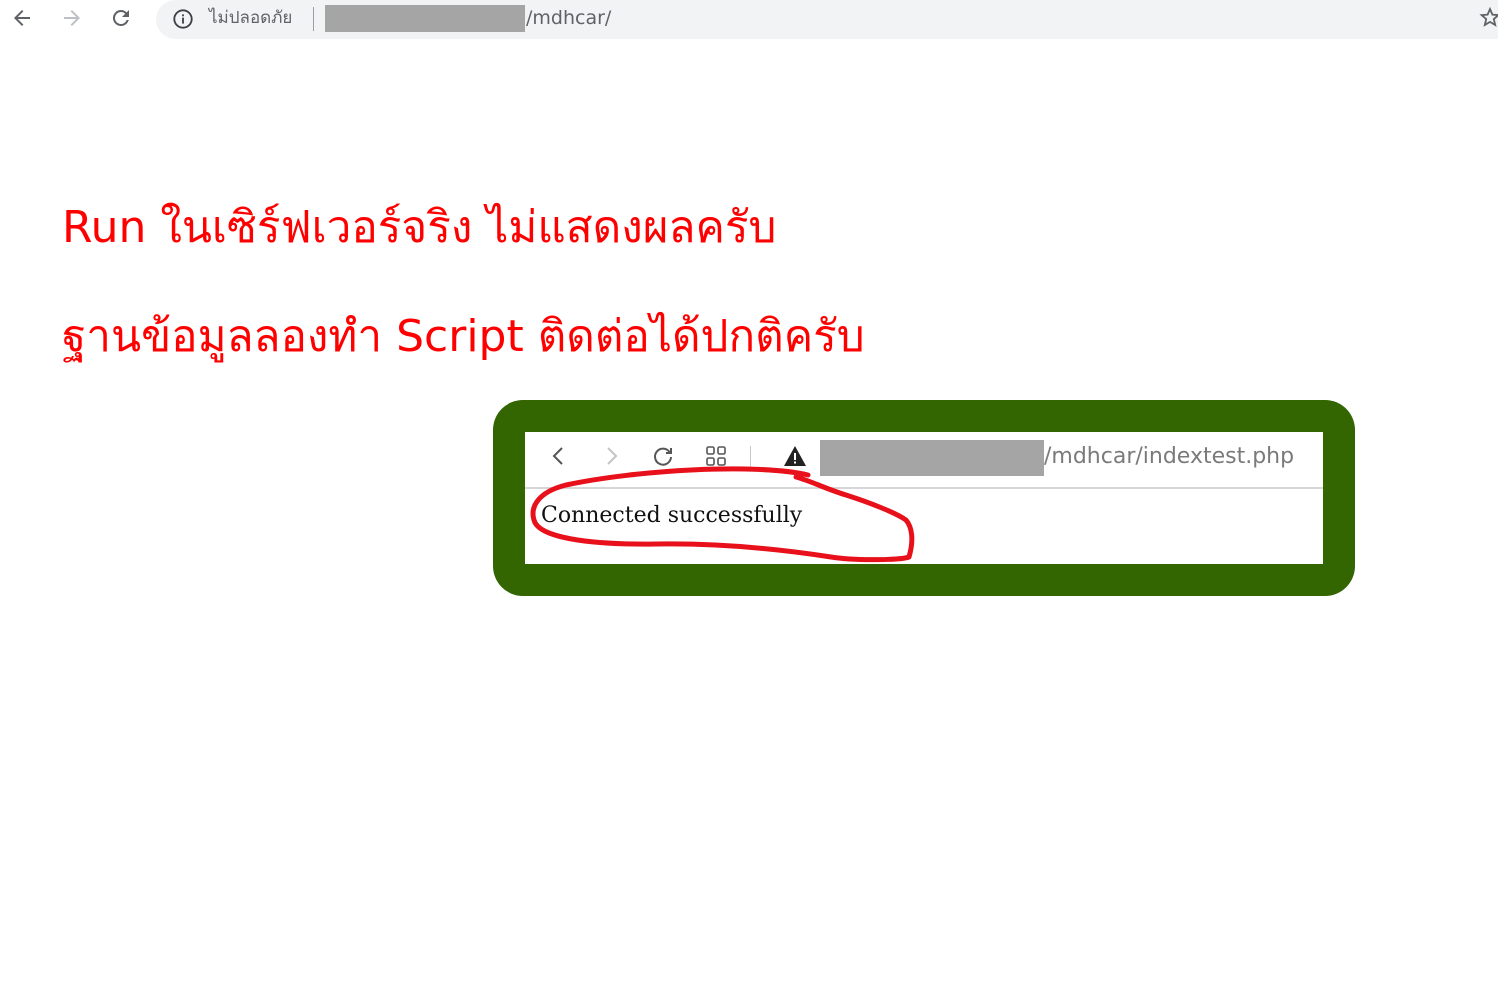  What do you see at coordinates (425, 18) in the screenshot?
I see `redacted-domain` at bounding box center [425, 18].